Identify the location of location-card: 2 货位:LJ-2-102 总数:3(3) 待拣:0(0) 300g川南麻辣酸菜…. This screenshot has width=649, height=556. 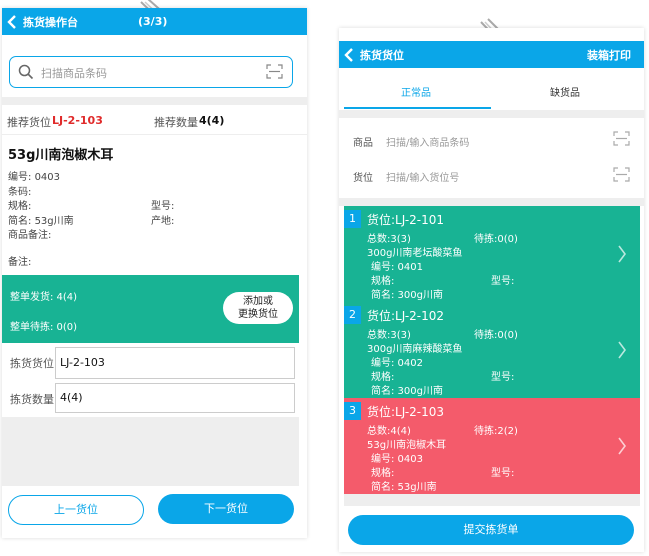
(492, 350).